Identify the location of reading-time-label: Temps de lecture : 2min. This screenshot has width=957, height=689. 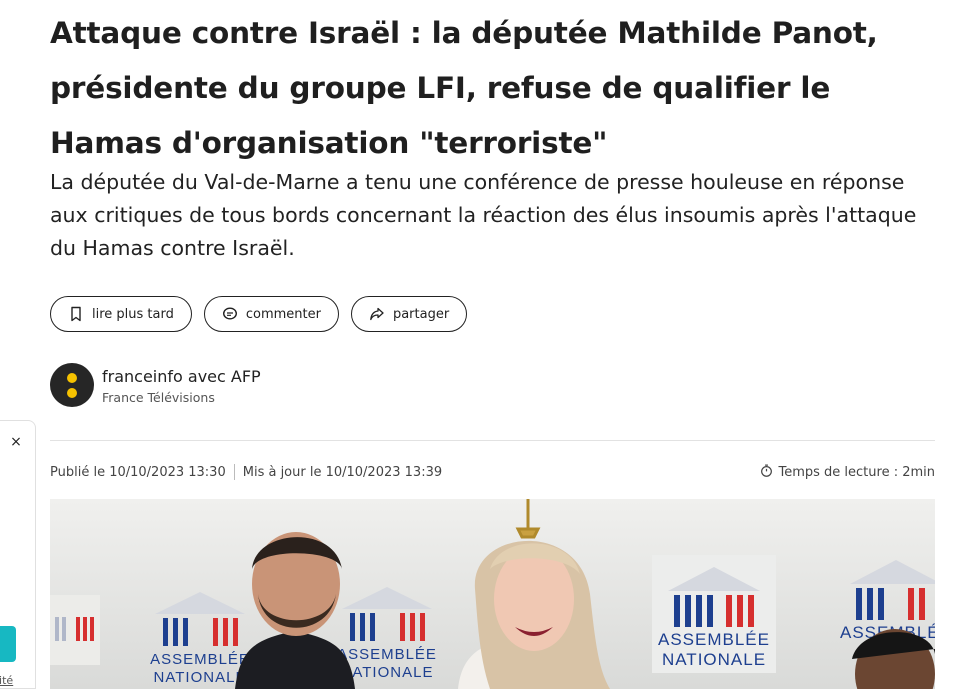
(856, 472).